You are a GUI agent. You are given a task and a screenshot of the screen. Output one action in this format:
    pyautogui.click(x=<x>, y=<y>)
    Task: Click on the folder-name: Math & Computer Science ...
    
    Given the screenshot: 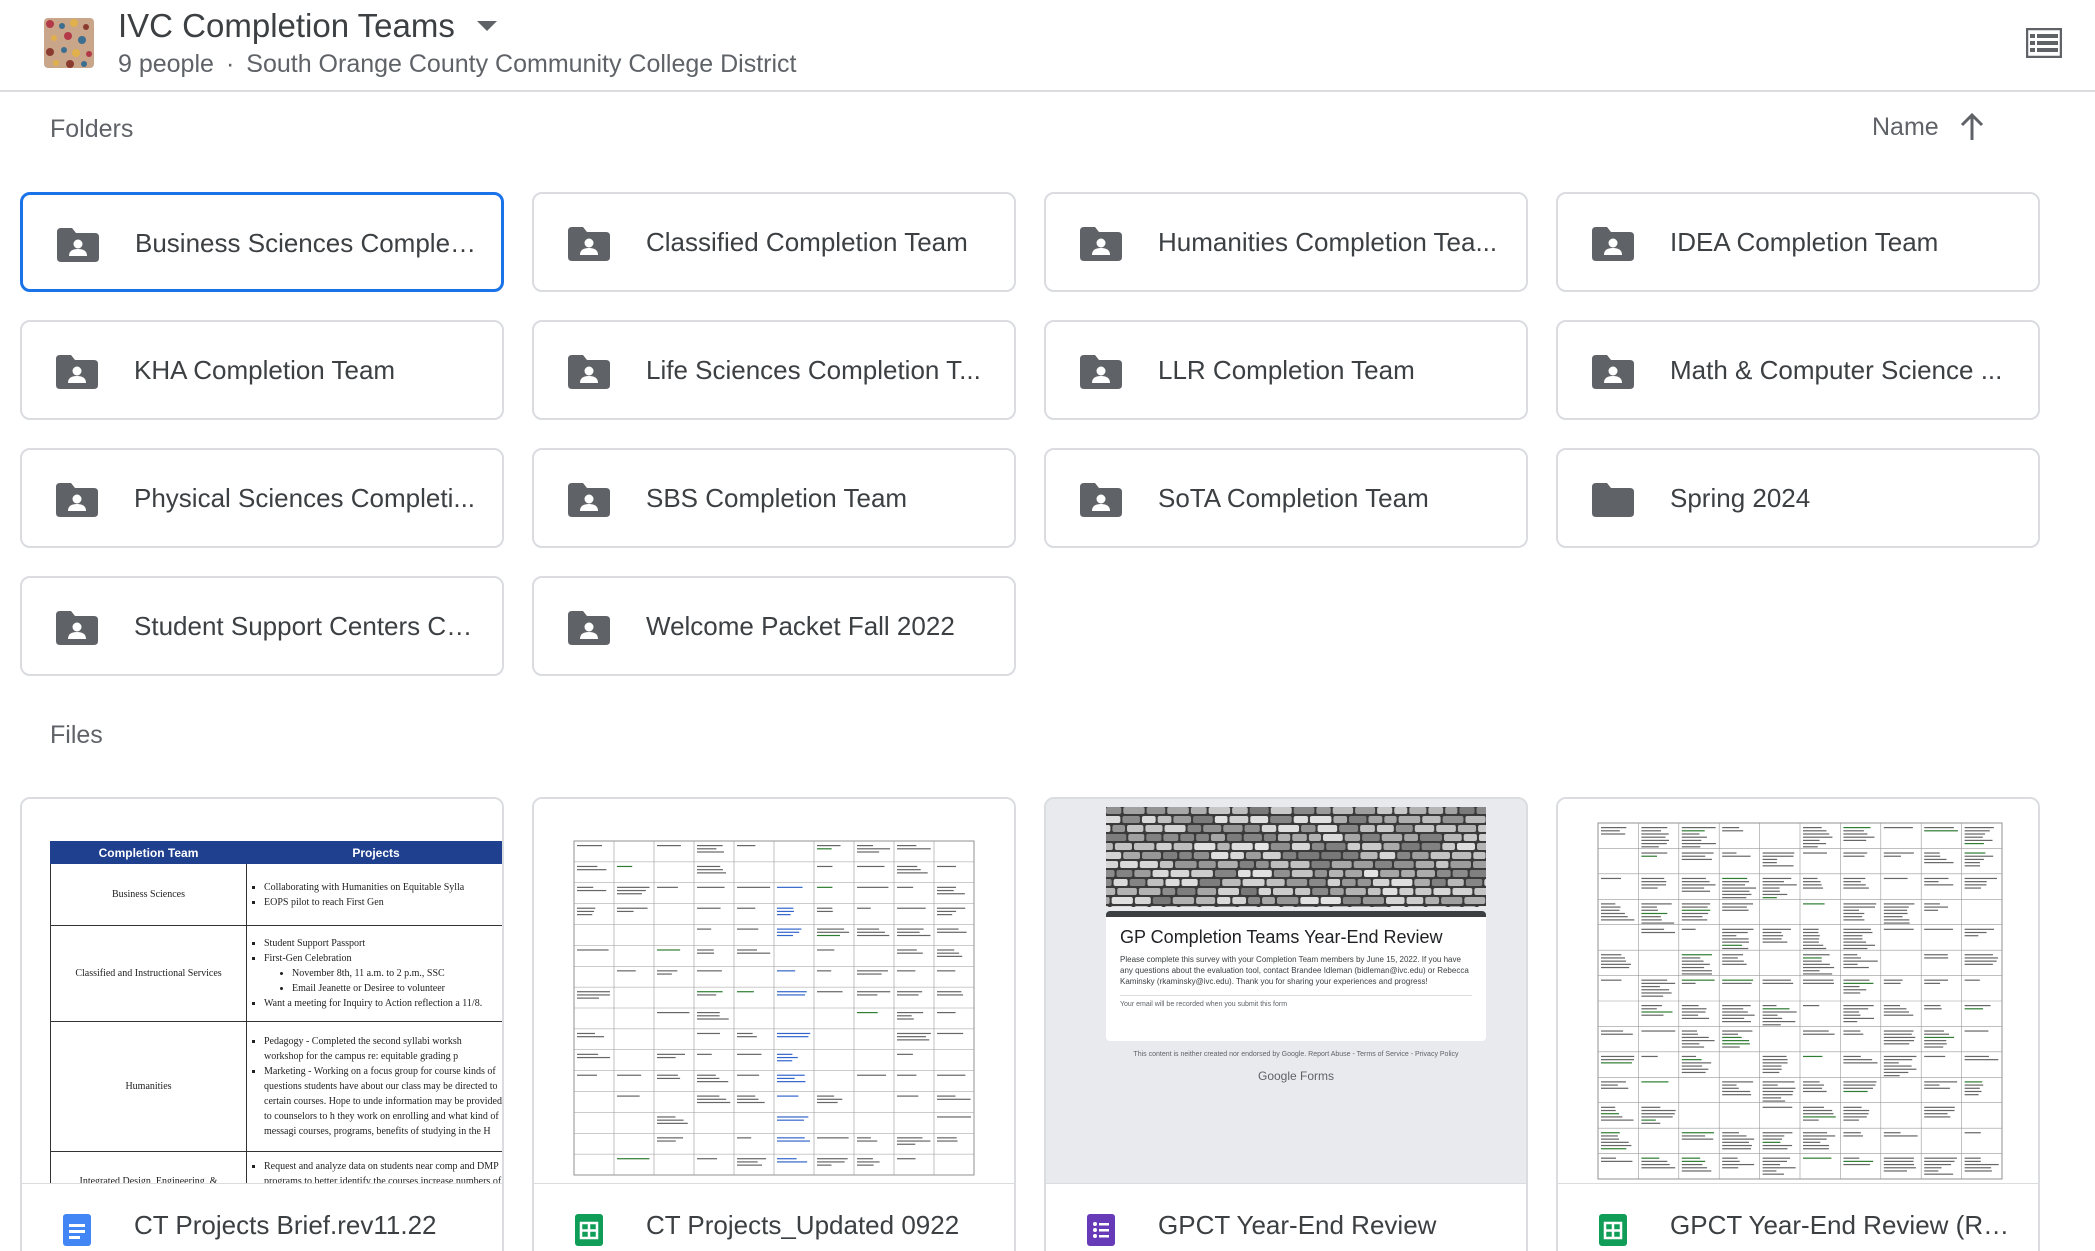 What is the action you would take?
    pyautogui.click(x=1836, y=370)
    